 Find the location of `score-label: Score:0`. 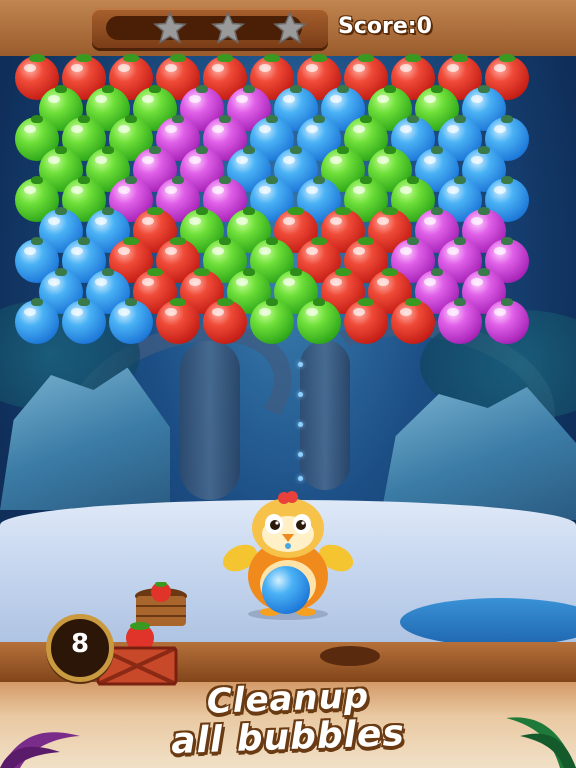

score-label: Score:0 is located at coordinates (385, 26).